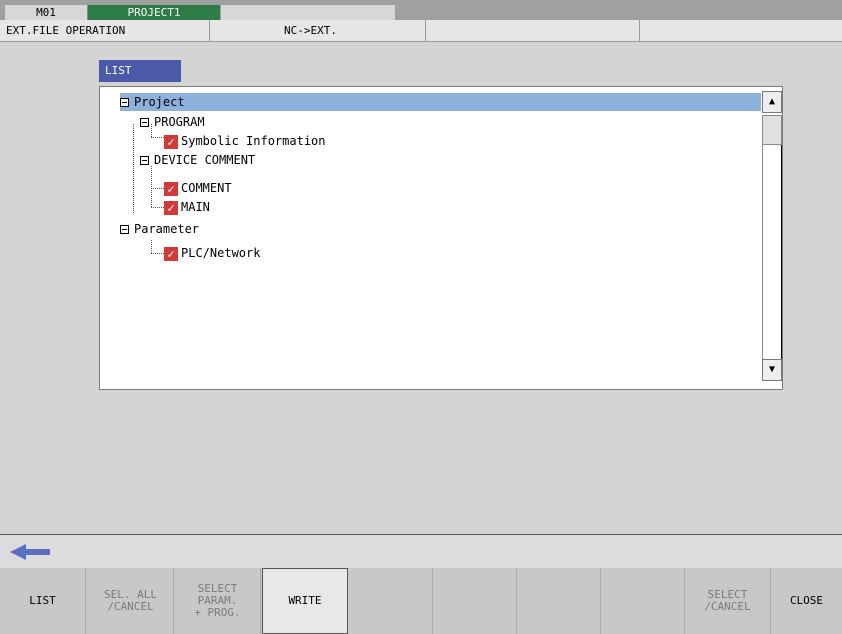 The height and width of the screenshot is (634, 842). Describe the element at coordinates (305, 601) in the screenshot. I see `write-key: WRITE` at that location.